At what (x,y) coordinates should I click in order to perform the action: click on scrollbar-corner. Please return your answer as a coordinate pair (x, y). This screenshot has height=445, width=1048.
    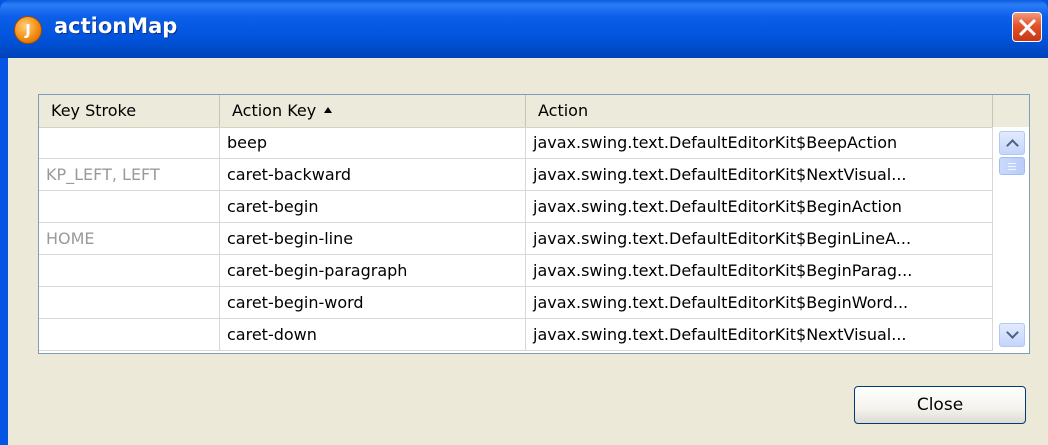
    Looking at the image, I should click on (1011, 111).